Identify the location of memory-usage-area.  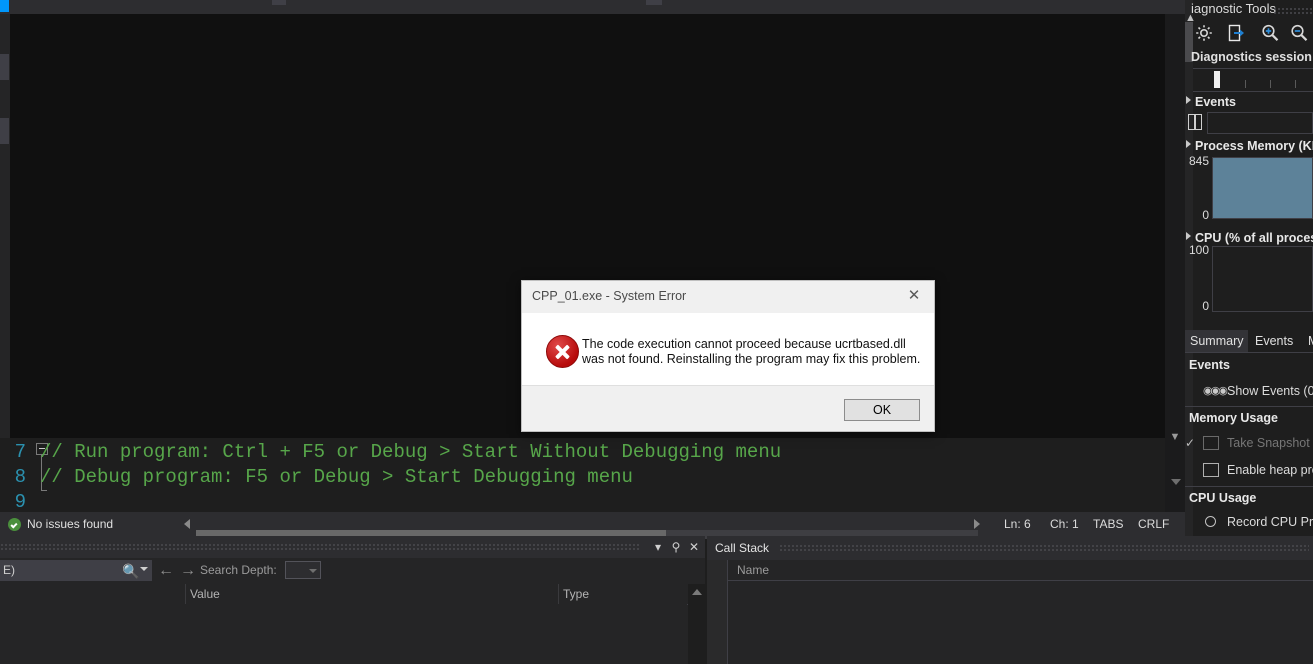
(1262, 188).